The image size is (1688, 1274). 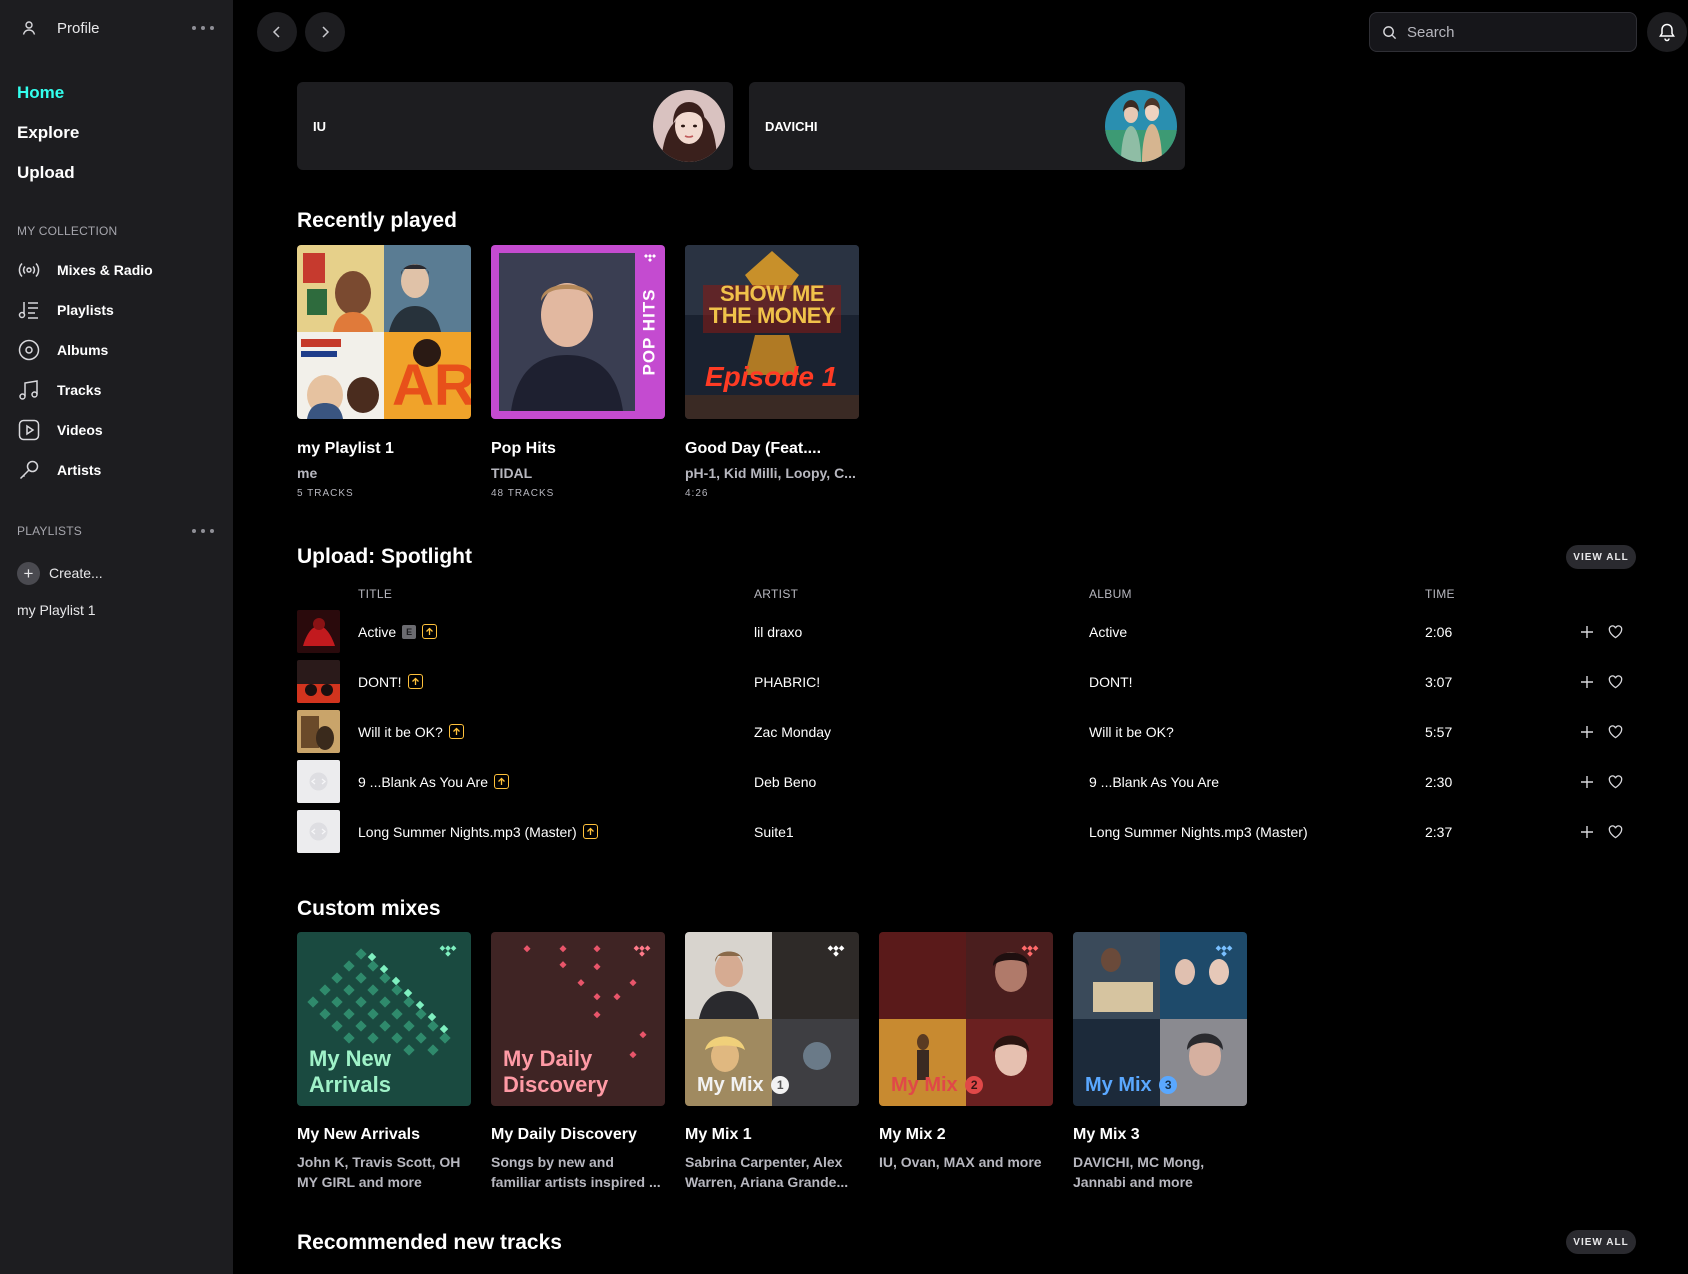 I want to click on notifications-button, so click(x=1667, y=32).